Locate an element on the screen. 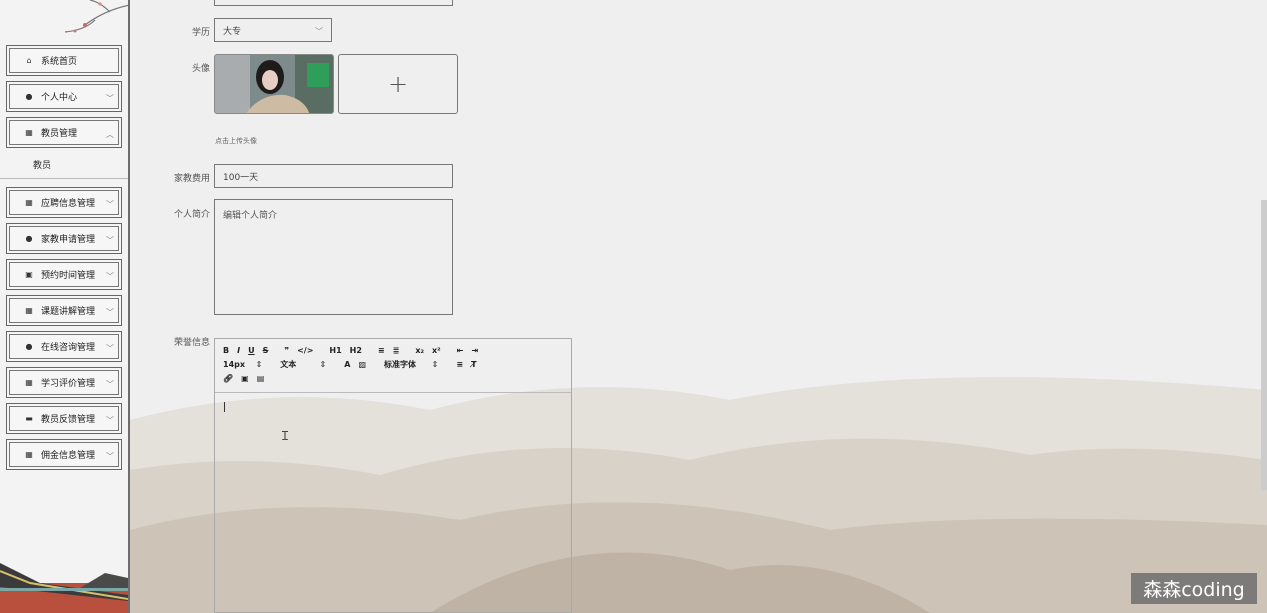 The width and height of the screenshot is (1267, 613). sidebar-item-tutoring-request: ● 家教申请管理 ﹀ is located at coordinates (64, 238).